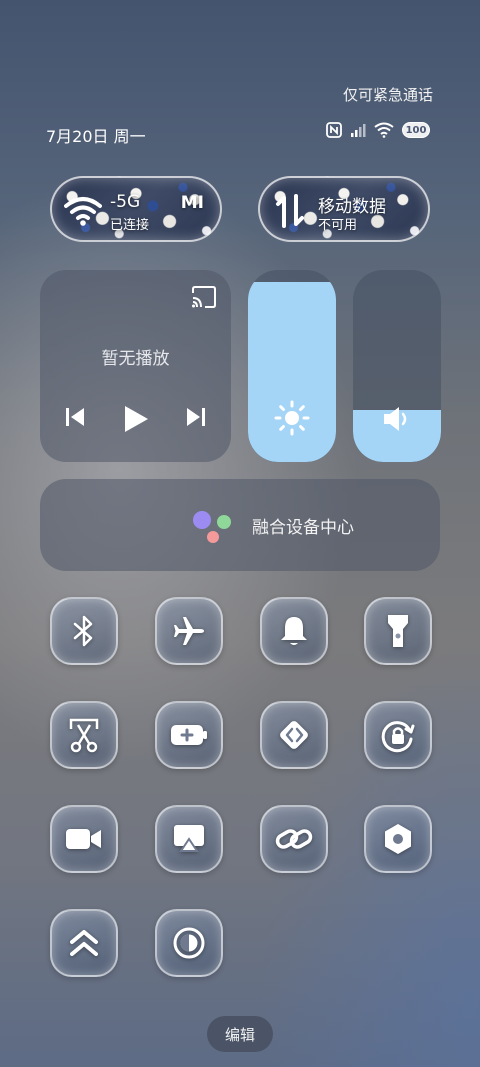 Image resolution: width=480 pixels, height=1067 pixels. I want to click on battery-saver-icon, so click(189, 735).